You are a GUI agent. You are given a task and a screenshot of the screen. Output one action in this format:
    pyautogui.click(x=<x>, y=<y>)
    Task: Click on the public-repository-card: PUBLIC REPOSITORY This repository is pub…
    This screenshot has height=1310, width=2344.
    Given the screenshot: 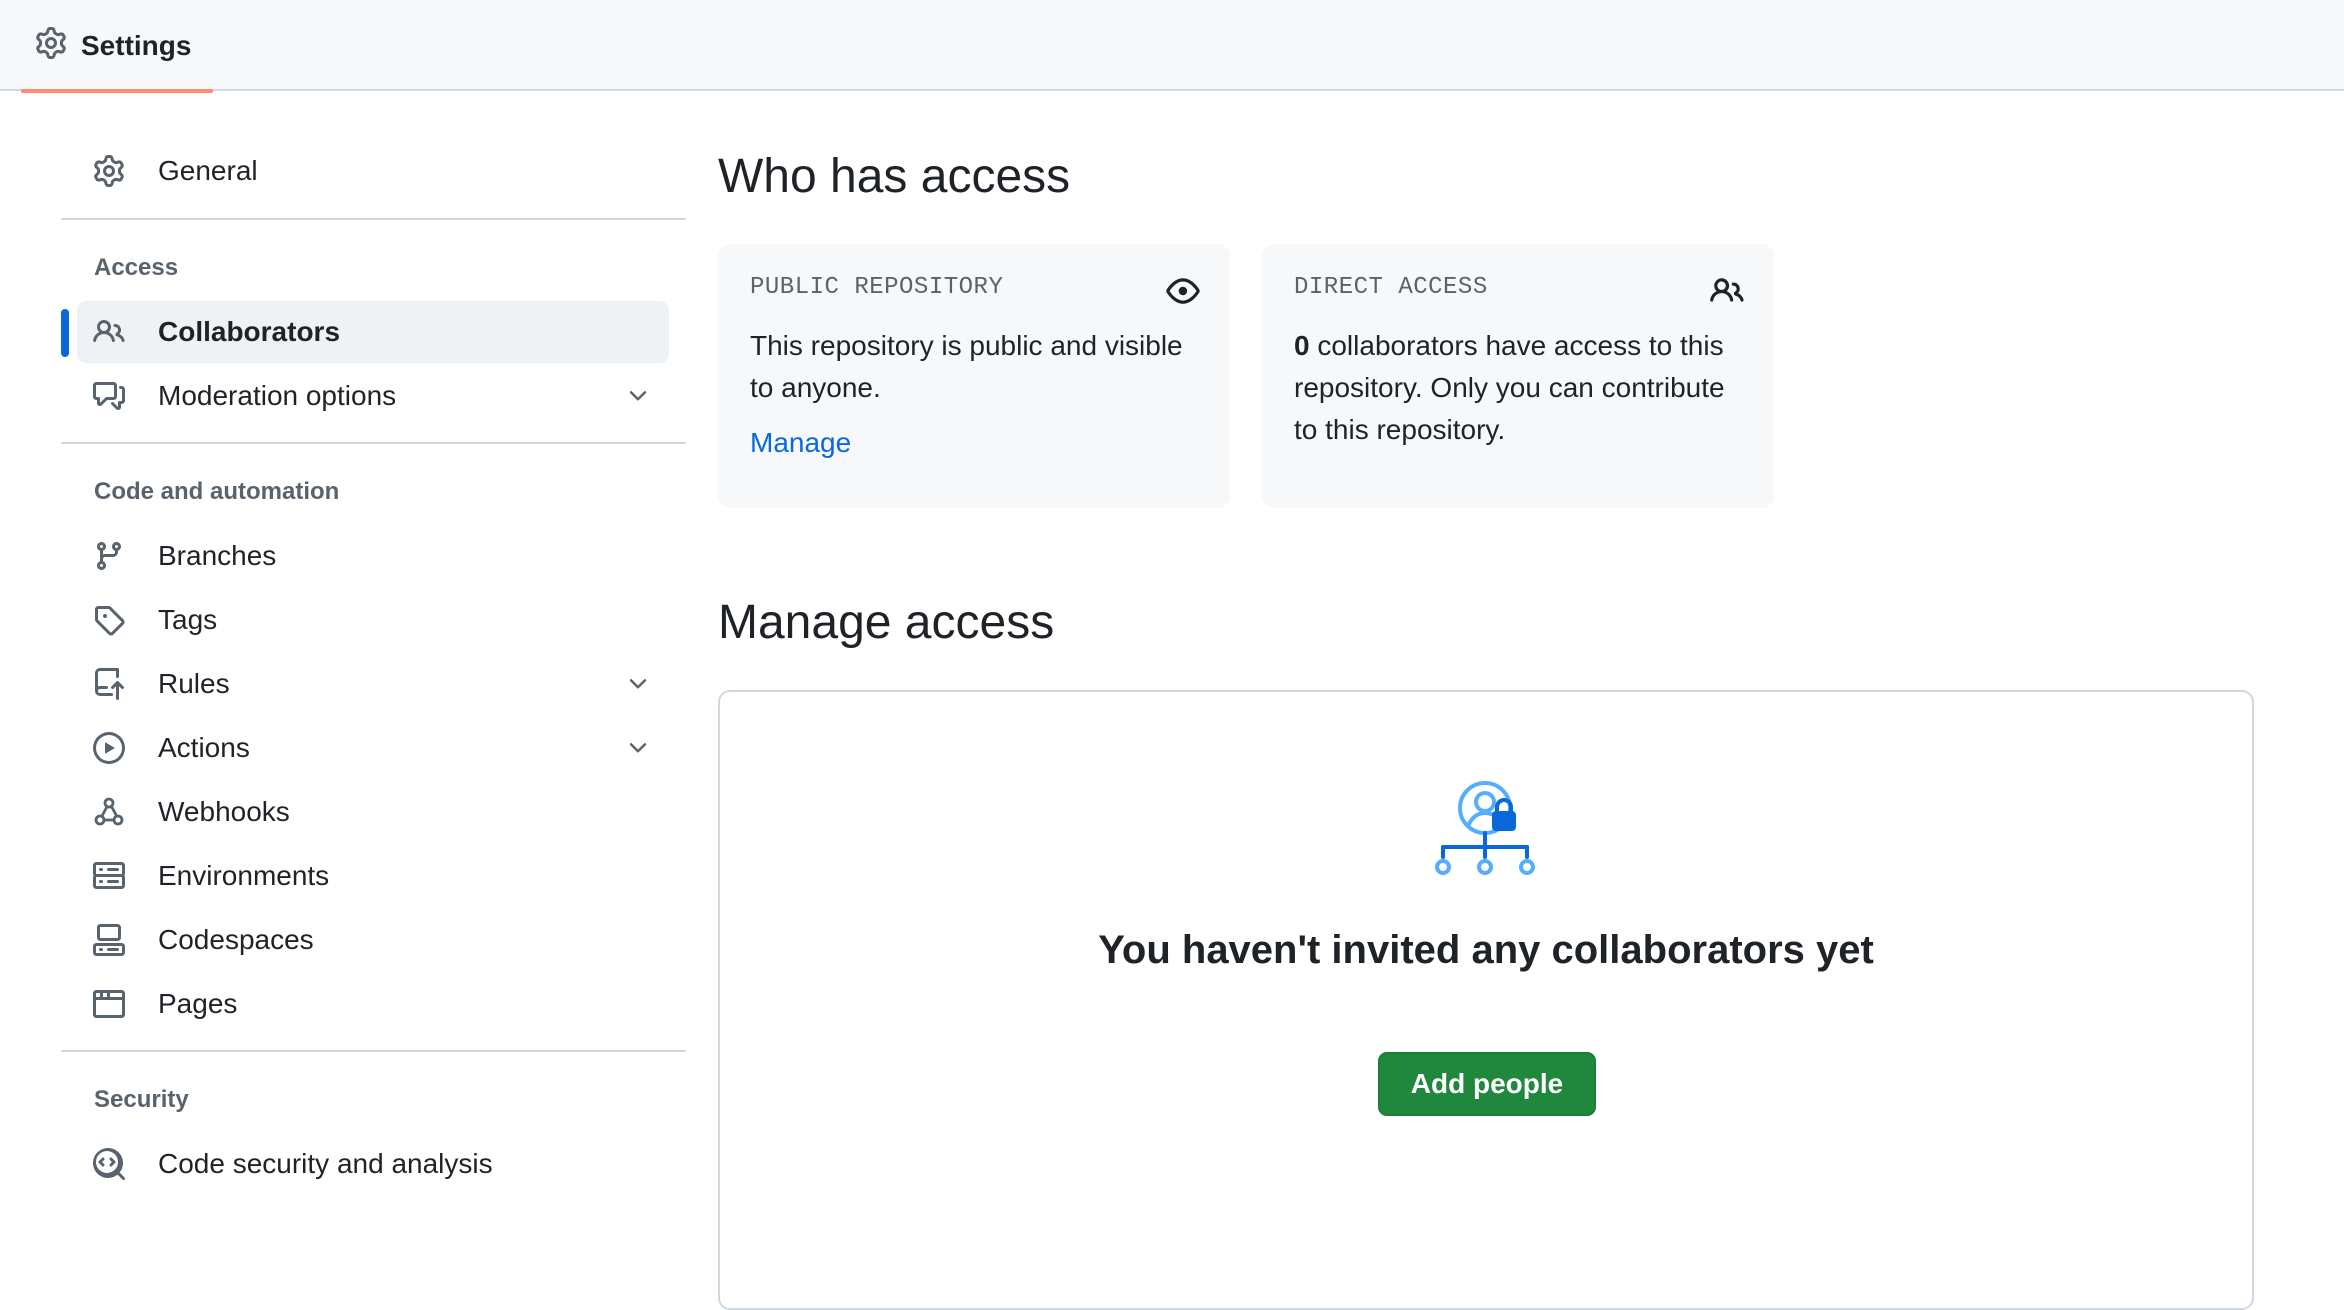 What is the action you would take?
    pyautogui.click(x=974, y=376)
    